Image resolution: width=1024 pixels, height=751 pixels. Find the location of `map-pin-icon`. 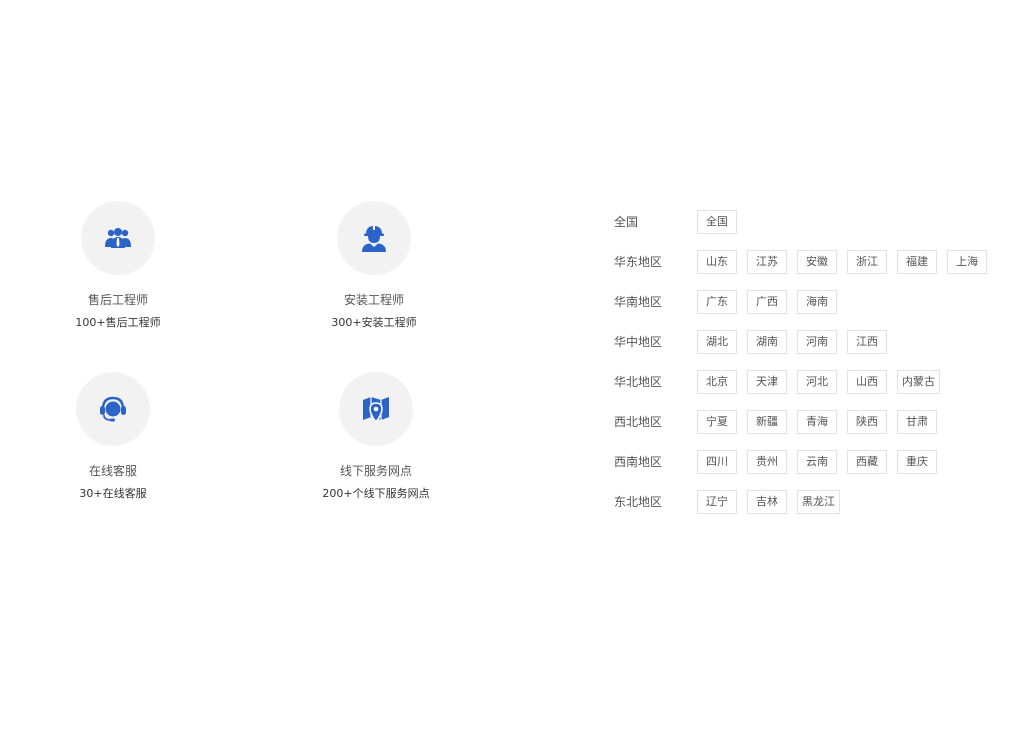

map-pin-icon is located at coordinates (376, 409).